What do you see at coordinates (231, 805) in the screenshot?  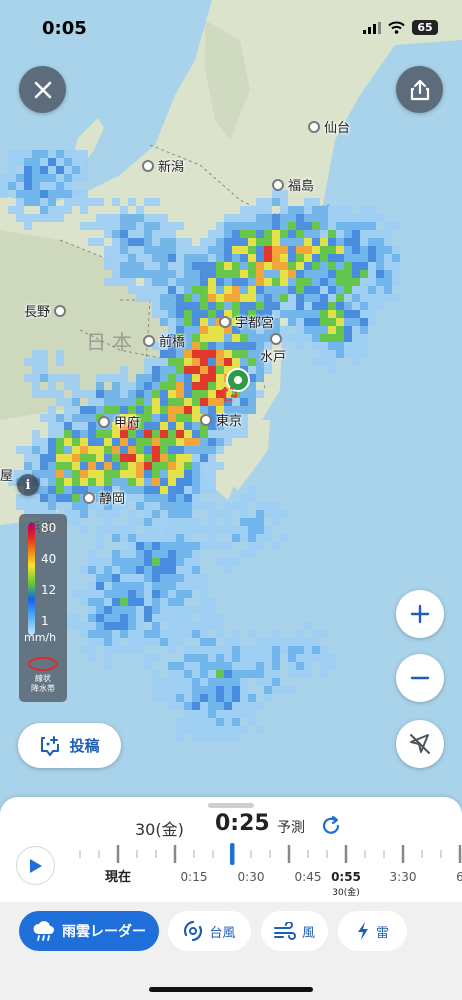 I see `panel-grabber` at bounding box center [231, 805].